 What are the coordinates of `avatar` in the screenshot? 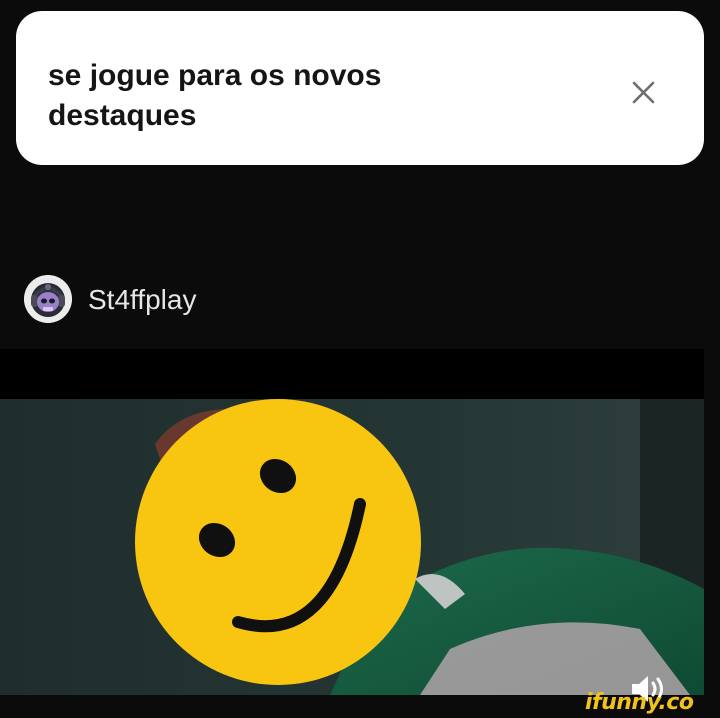 It's located at (48, 299).